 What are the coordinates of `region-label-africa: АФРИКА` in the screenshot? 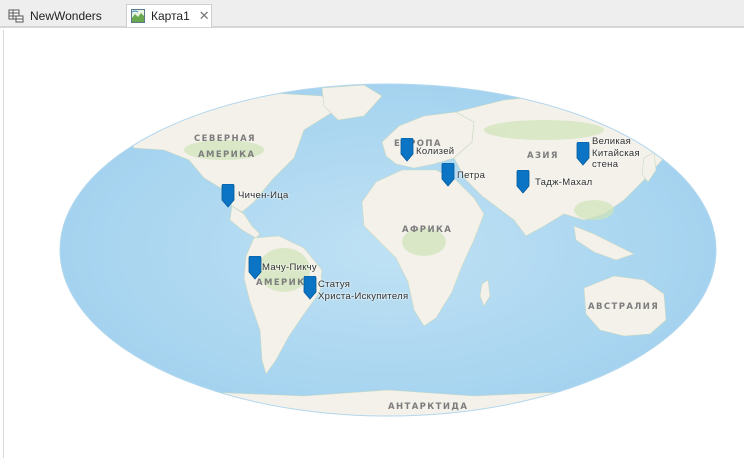 It's located at (427, 230).